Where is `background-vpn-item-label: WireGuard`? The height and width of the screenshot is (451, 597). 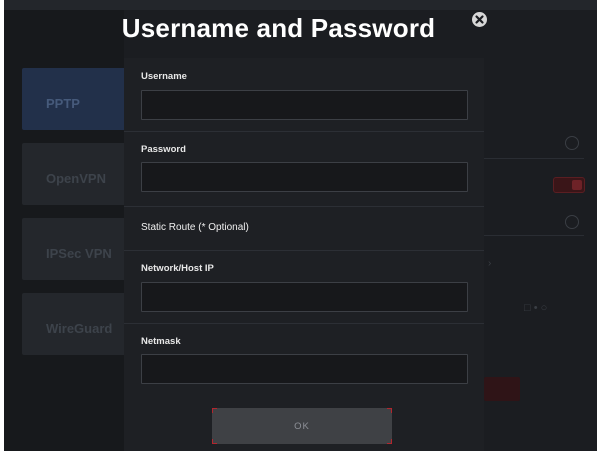
background-vpn-item-label: WireGuard is located at coordinates (79, 328).